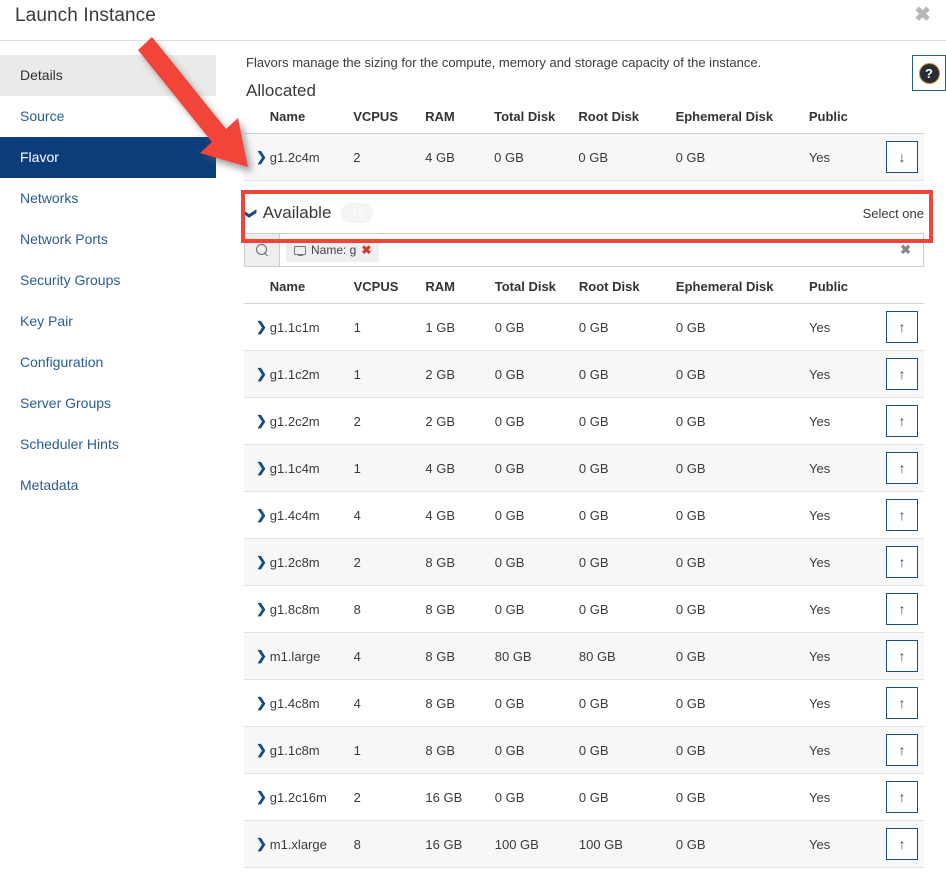 Image resolution: width=946 pixels, height=875 pixels. Describe the element at coordinates (49, 485) in the screenshot. I see `sidebar-item-label: Metadata` at that location.